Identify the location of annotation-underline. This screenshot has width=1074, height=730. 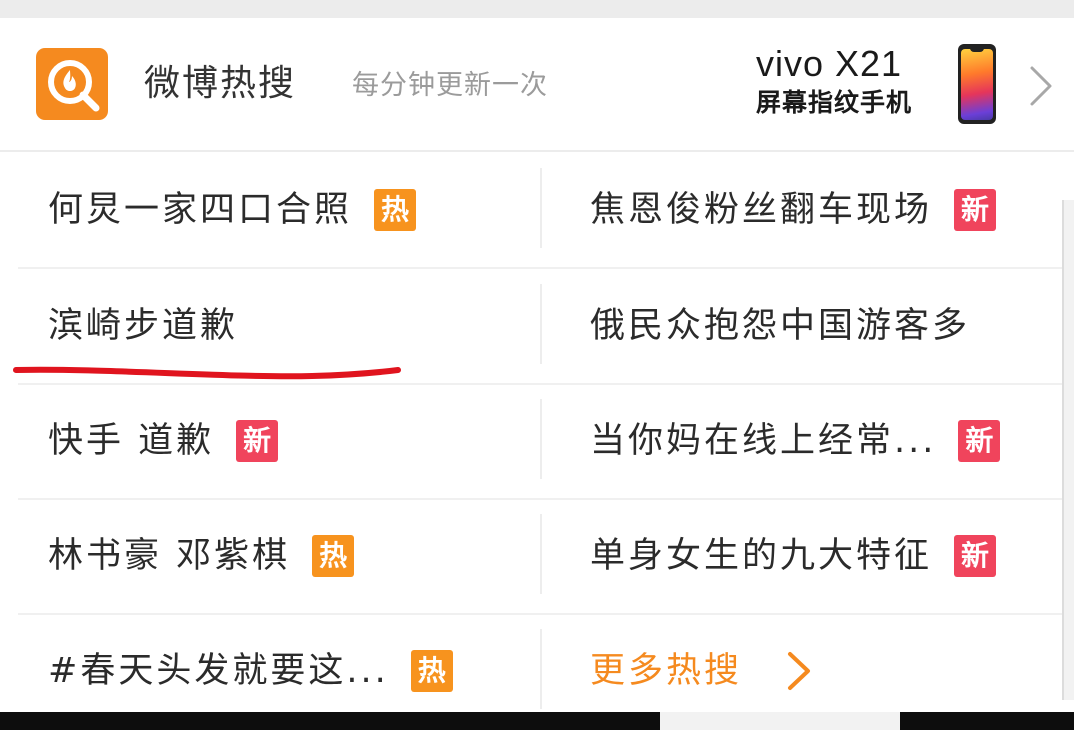
(207, 373).